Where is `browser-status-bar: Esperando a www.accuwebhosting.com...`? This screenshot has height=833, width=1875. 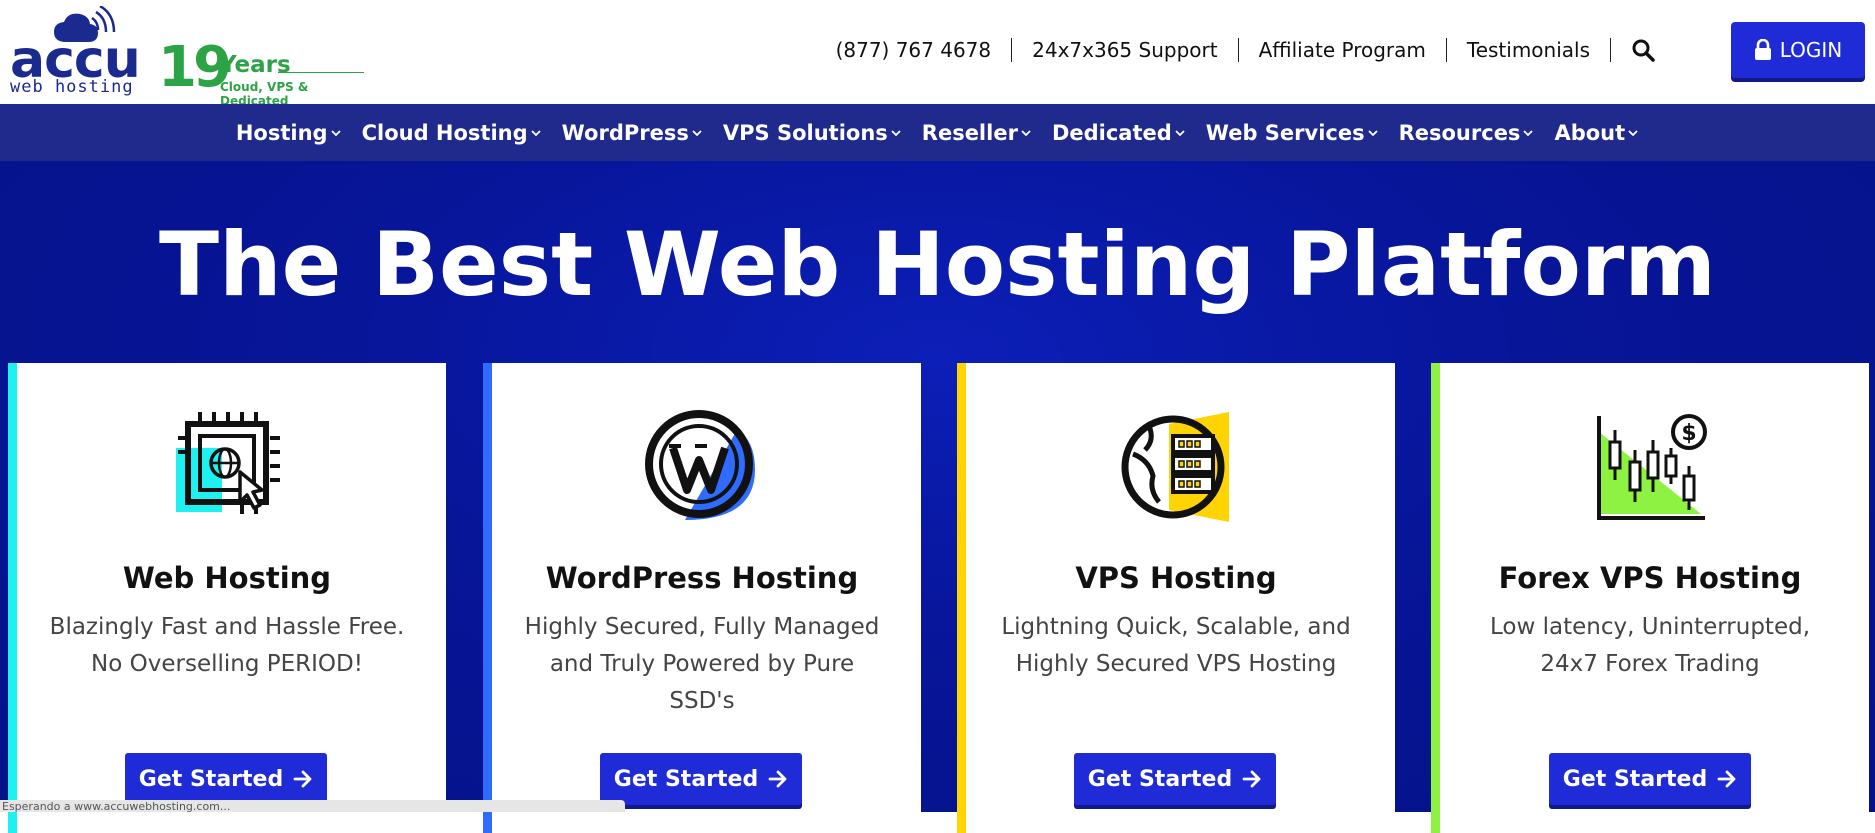 browser-status-bar: Esperando a www.accuwebhosting.com... is located at coordinates (312, 806).